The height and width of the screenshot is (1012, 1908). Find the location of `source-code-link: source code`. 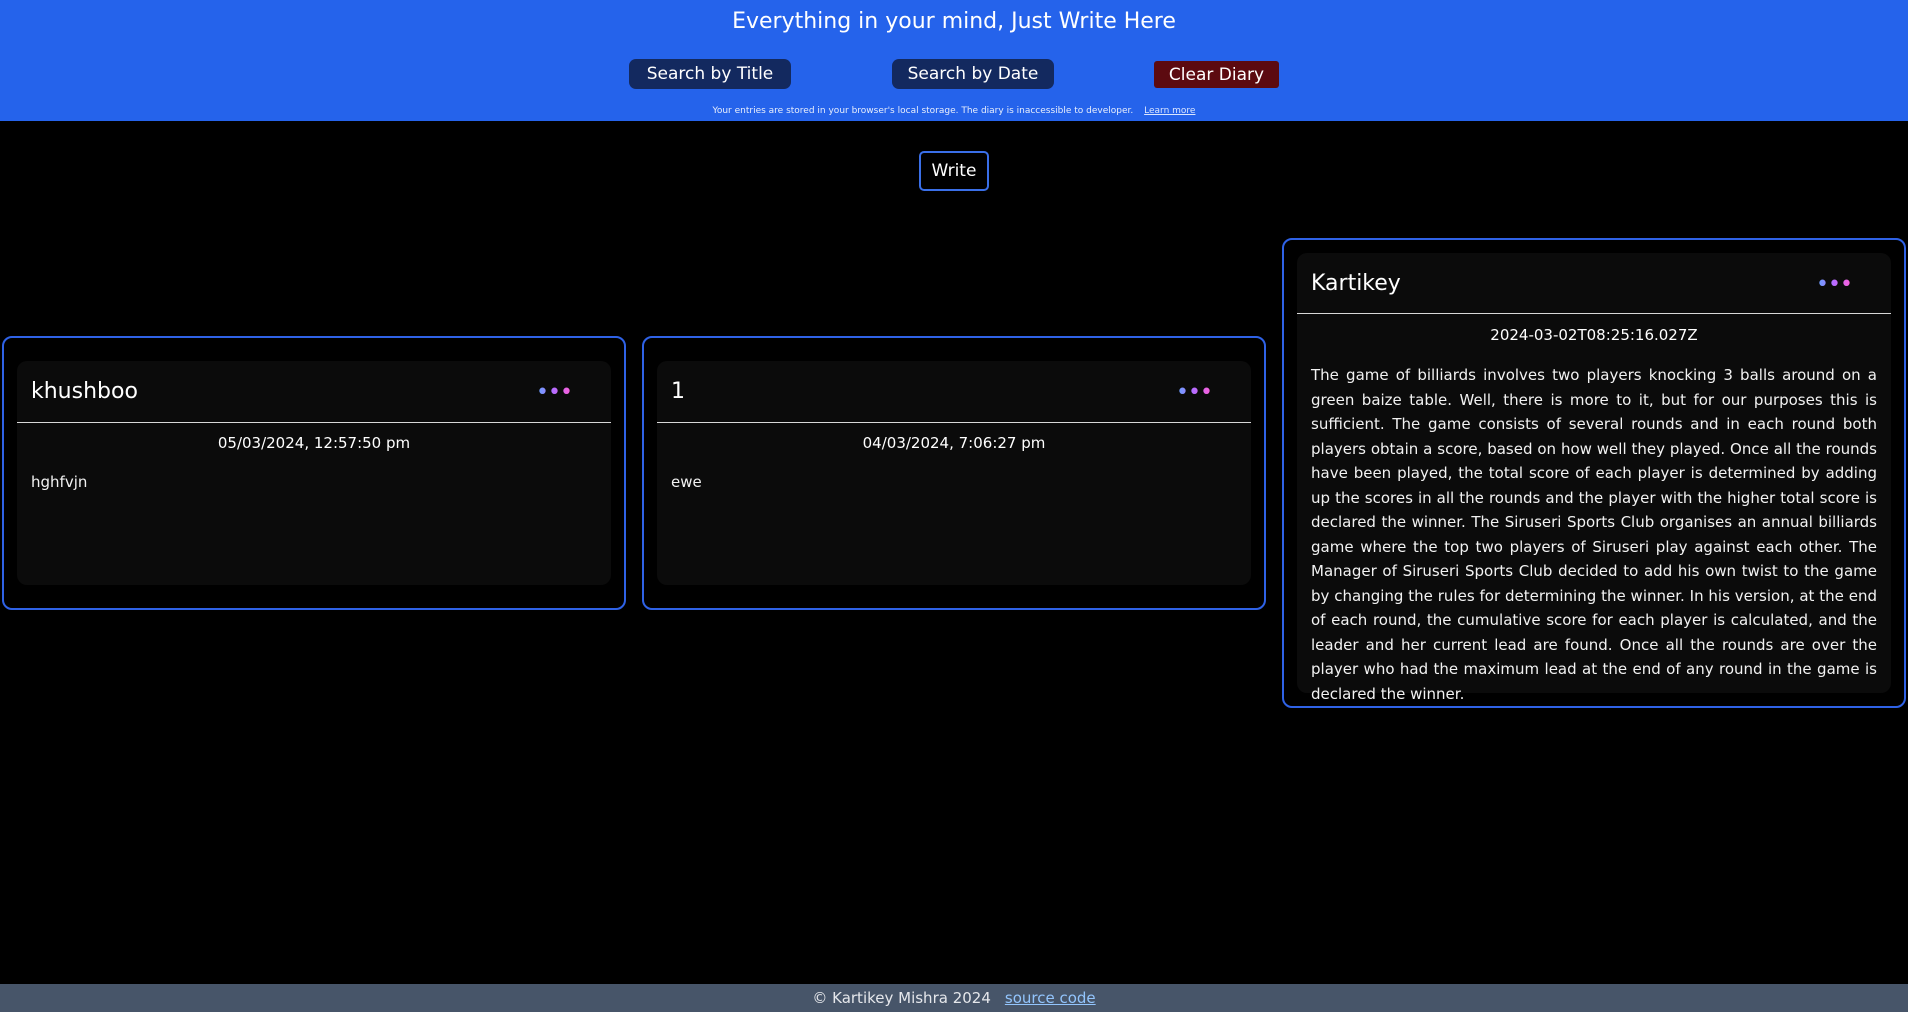

source-code-link: source code is located at coordinates (1050, 998).